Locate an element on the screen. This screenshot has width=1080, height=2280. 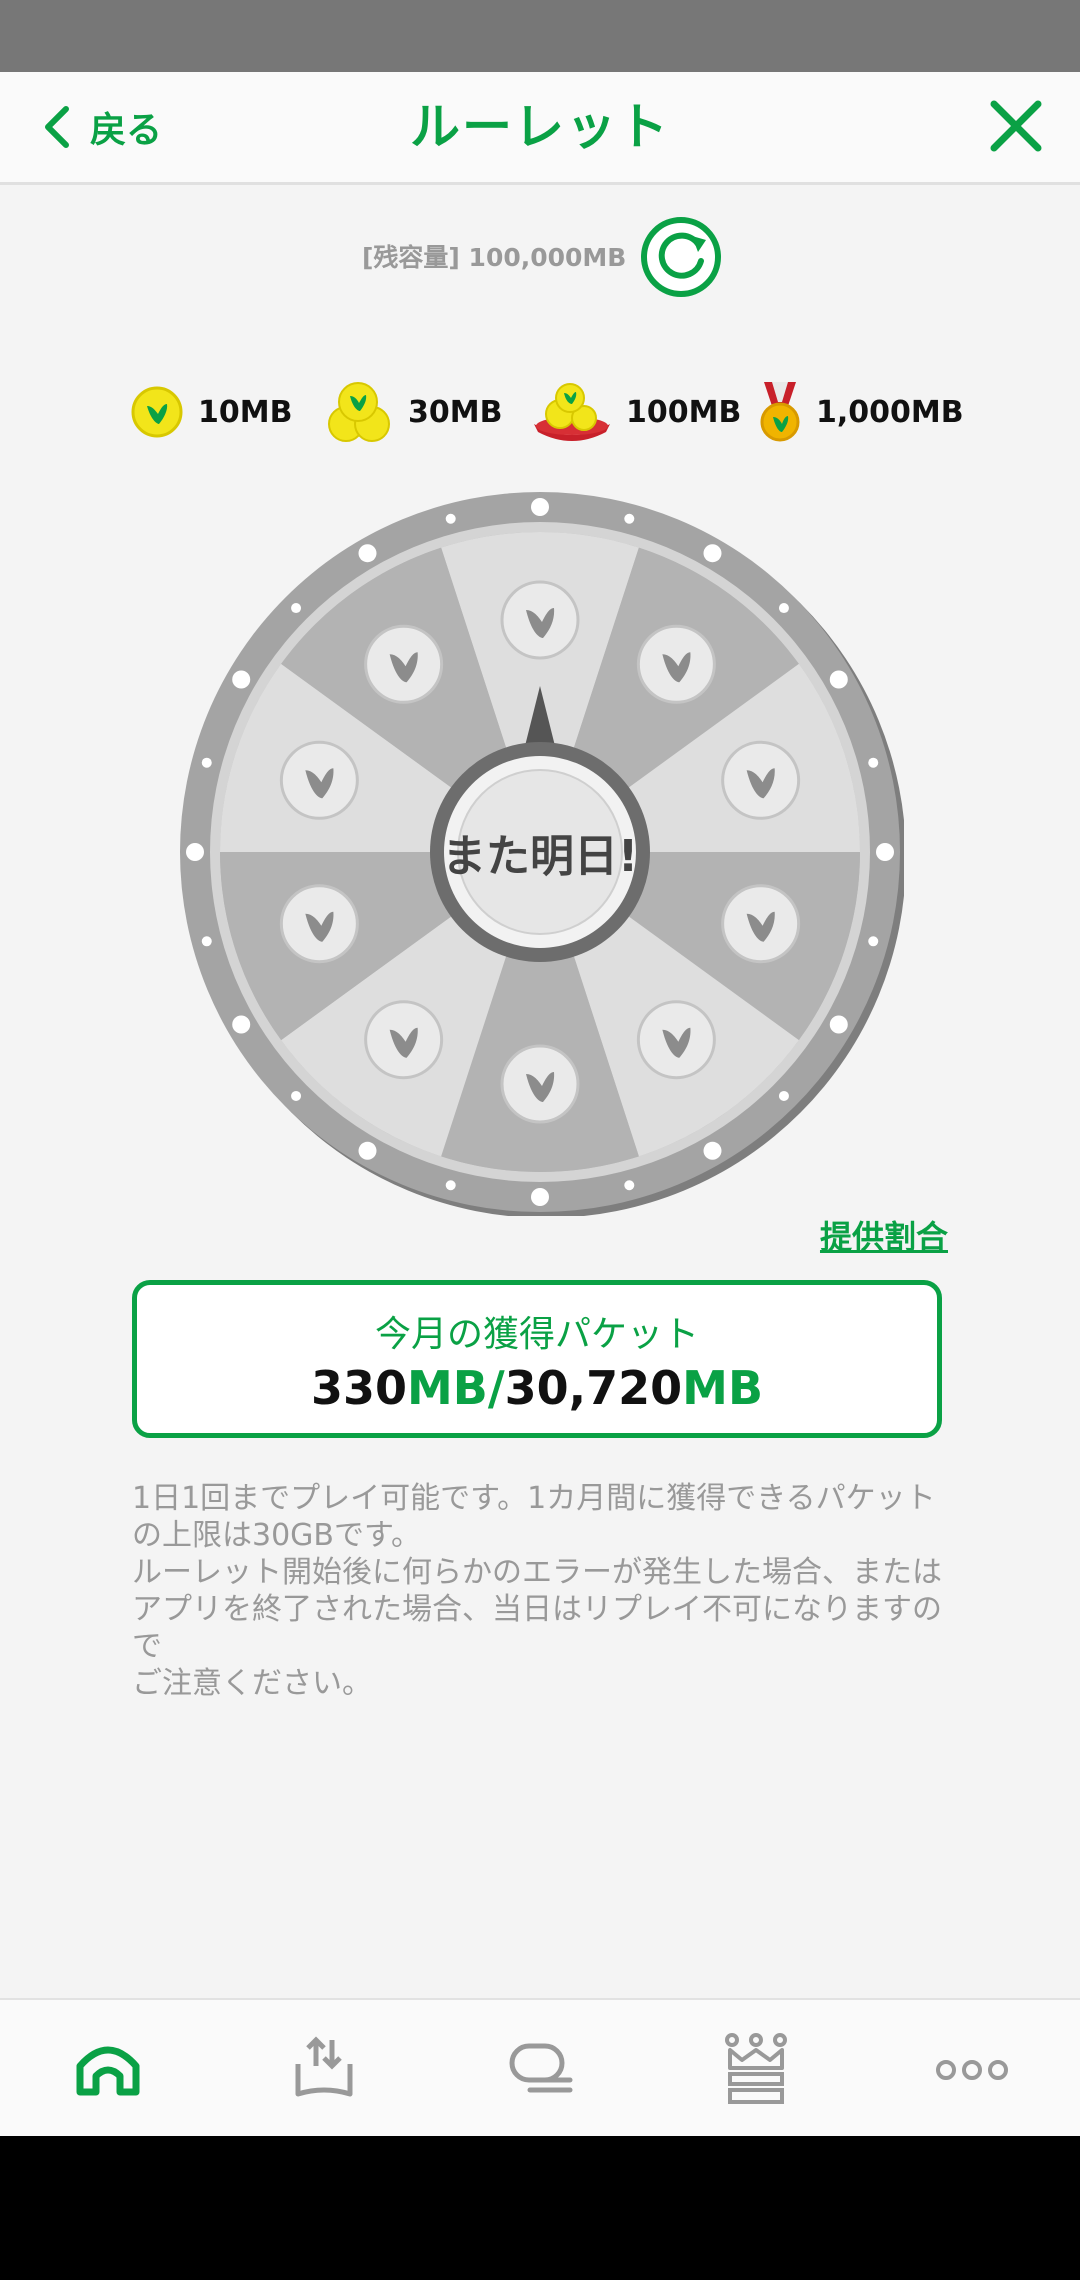
legend-item-100mb: 100MB is located at coordinates (636, 412).